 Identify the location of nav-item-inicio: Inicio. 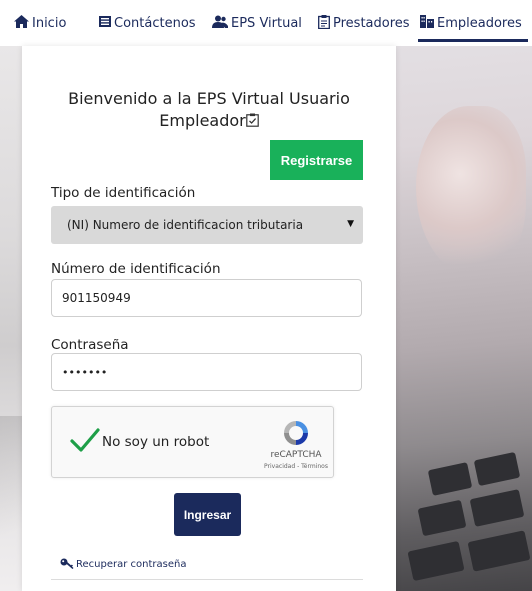
(40, 23).